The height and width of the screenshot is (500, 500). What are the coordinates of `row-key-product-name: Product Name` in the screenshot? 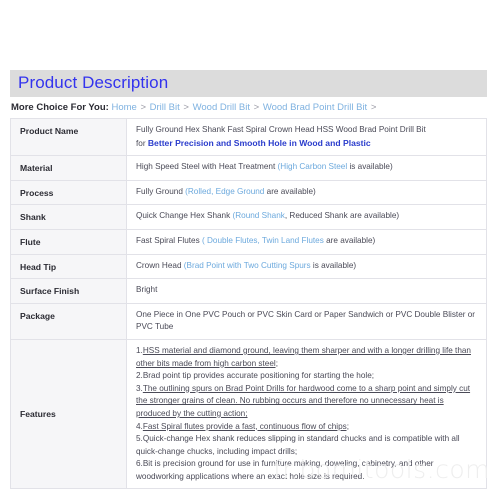 It's located at (68, 137).